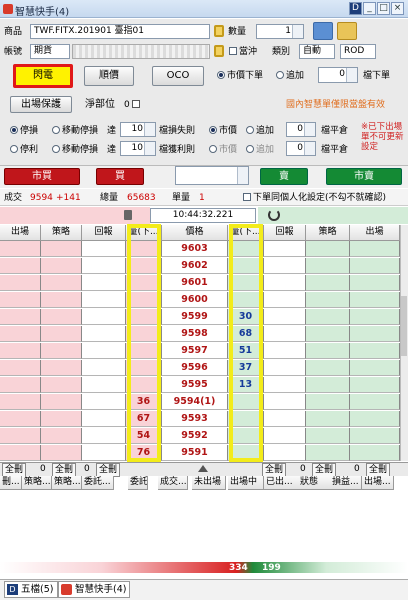 This screenshot has height=600, width=408. I want to click on maximize-button: □, so click(383, 8).